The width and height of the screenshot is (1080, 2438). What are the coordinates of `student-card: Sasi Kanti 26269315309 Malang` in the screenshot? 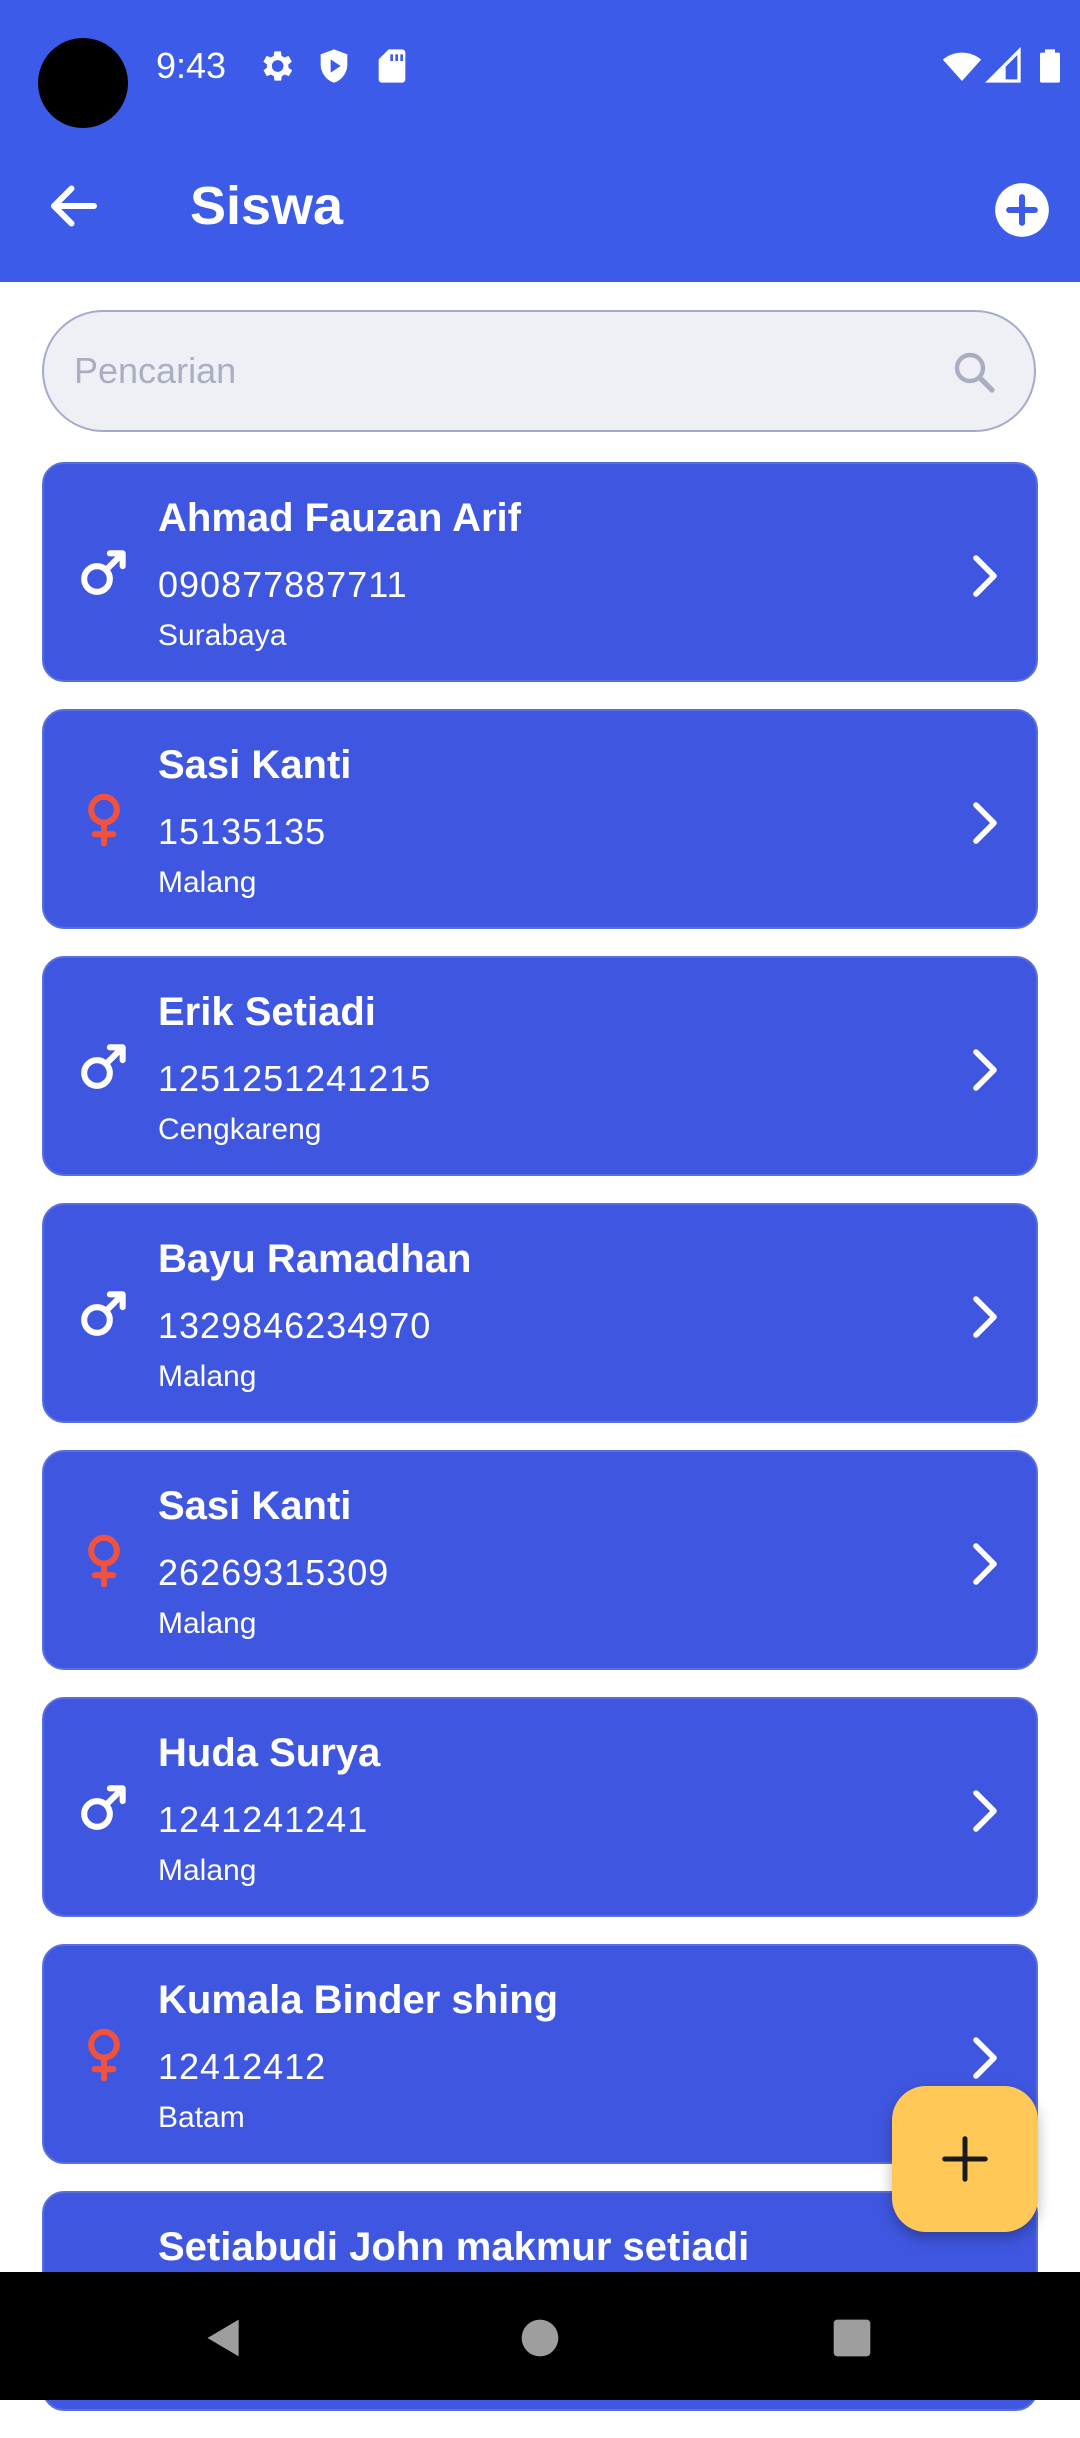 It's located at (540, 1560).